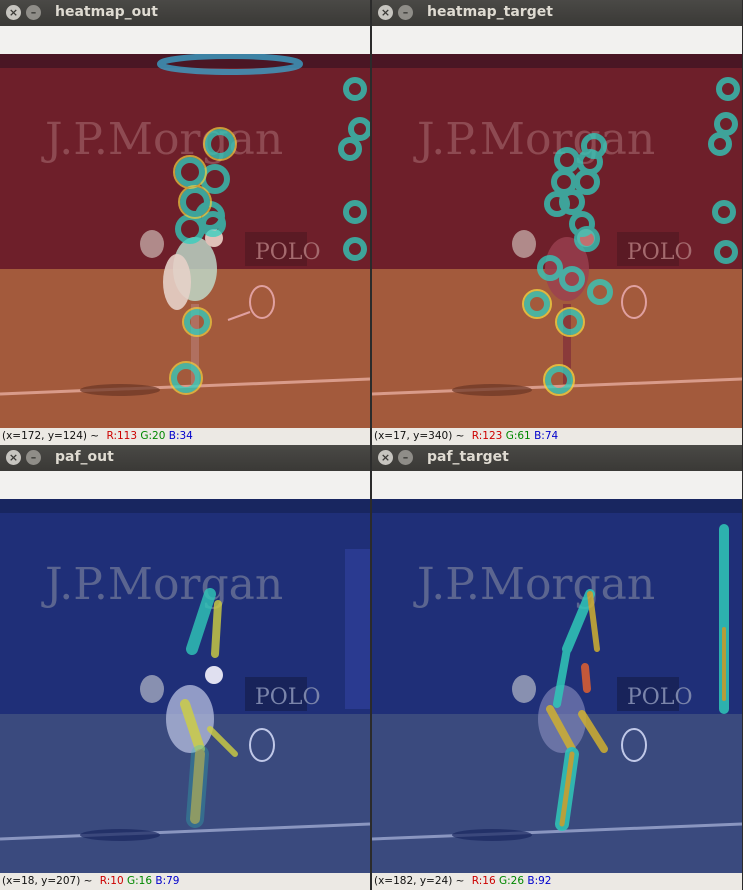 This screenshot has height=890, width=743. I want to click on titlebar: × – paf_out, so click(185, 458).